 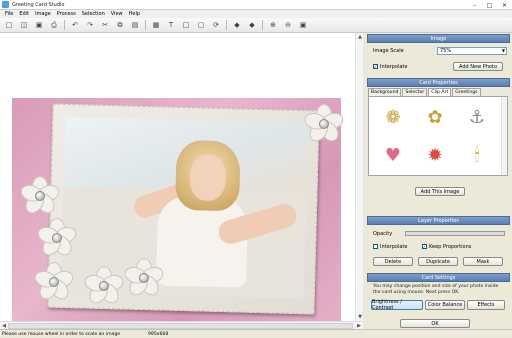 I want to click on toolbar: □ ◫ ▣ ⎙ ↶ ↷ ✂ ⧉ ▤ ▦ T □ ▢ ⟳ ◆ ◆ ⊕ ⊖ ▣, so click(x=256, y=25).